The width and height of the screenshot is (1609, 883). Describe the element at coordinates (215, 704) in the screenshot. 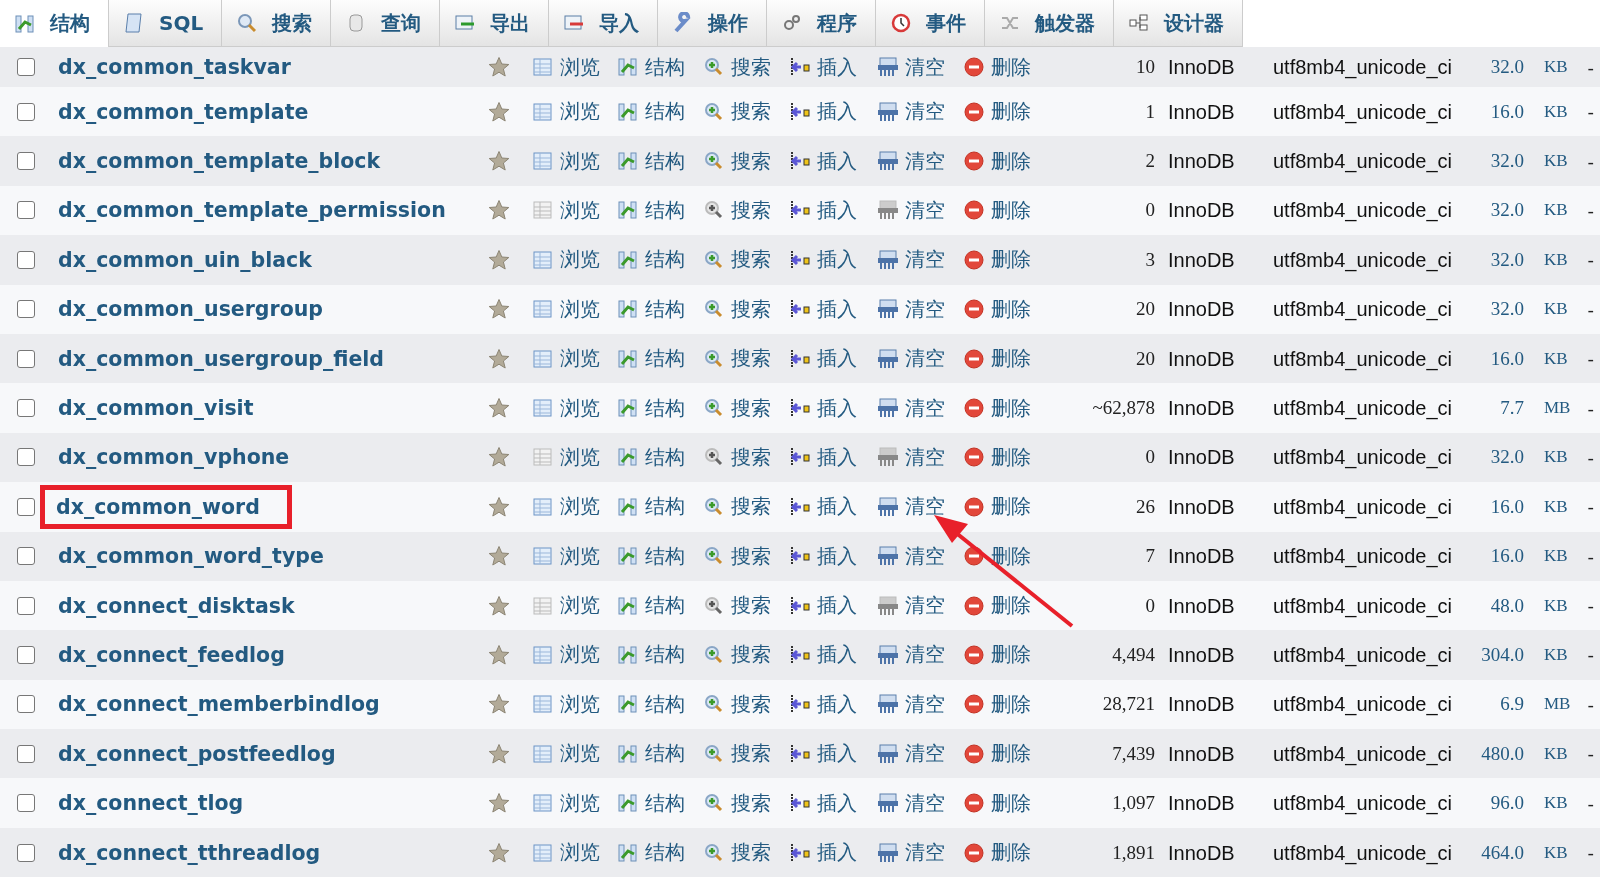

I see `table-name-link: dx_connect_memberbindlog` at that location.